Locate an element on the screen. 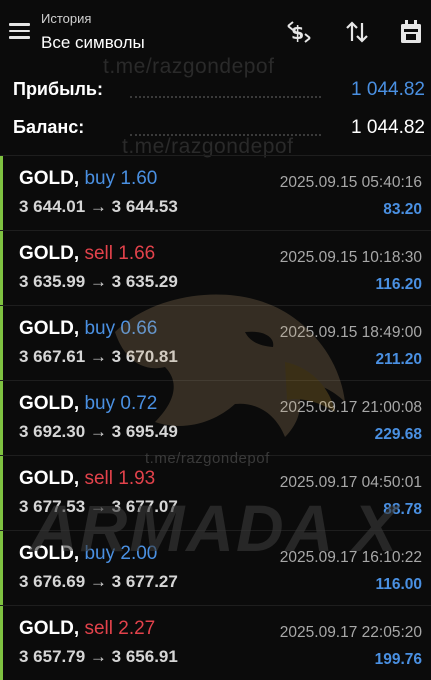 This screenshot has width=431, height=680. trade-close-price: 3 677.07 is located at coordinates (144, 506).